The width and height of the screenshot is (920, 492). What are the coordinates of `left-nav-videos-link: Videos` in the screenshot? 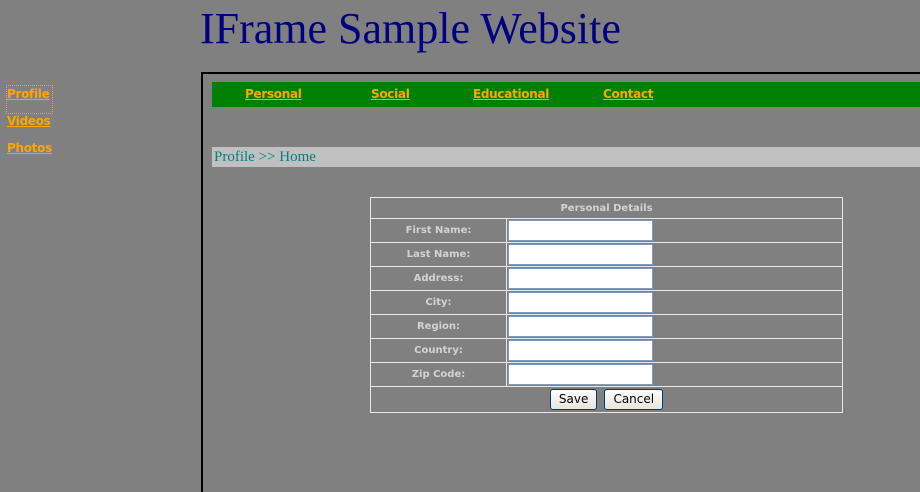 It's located at (29, 126).